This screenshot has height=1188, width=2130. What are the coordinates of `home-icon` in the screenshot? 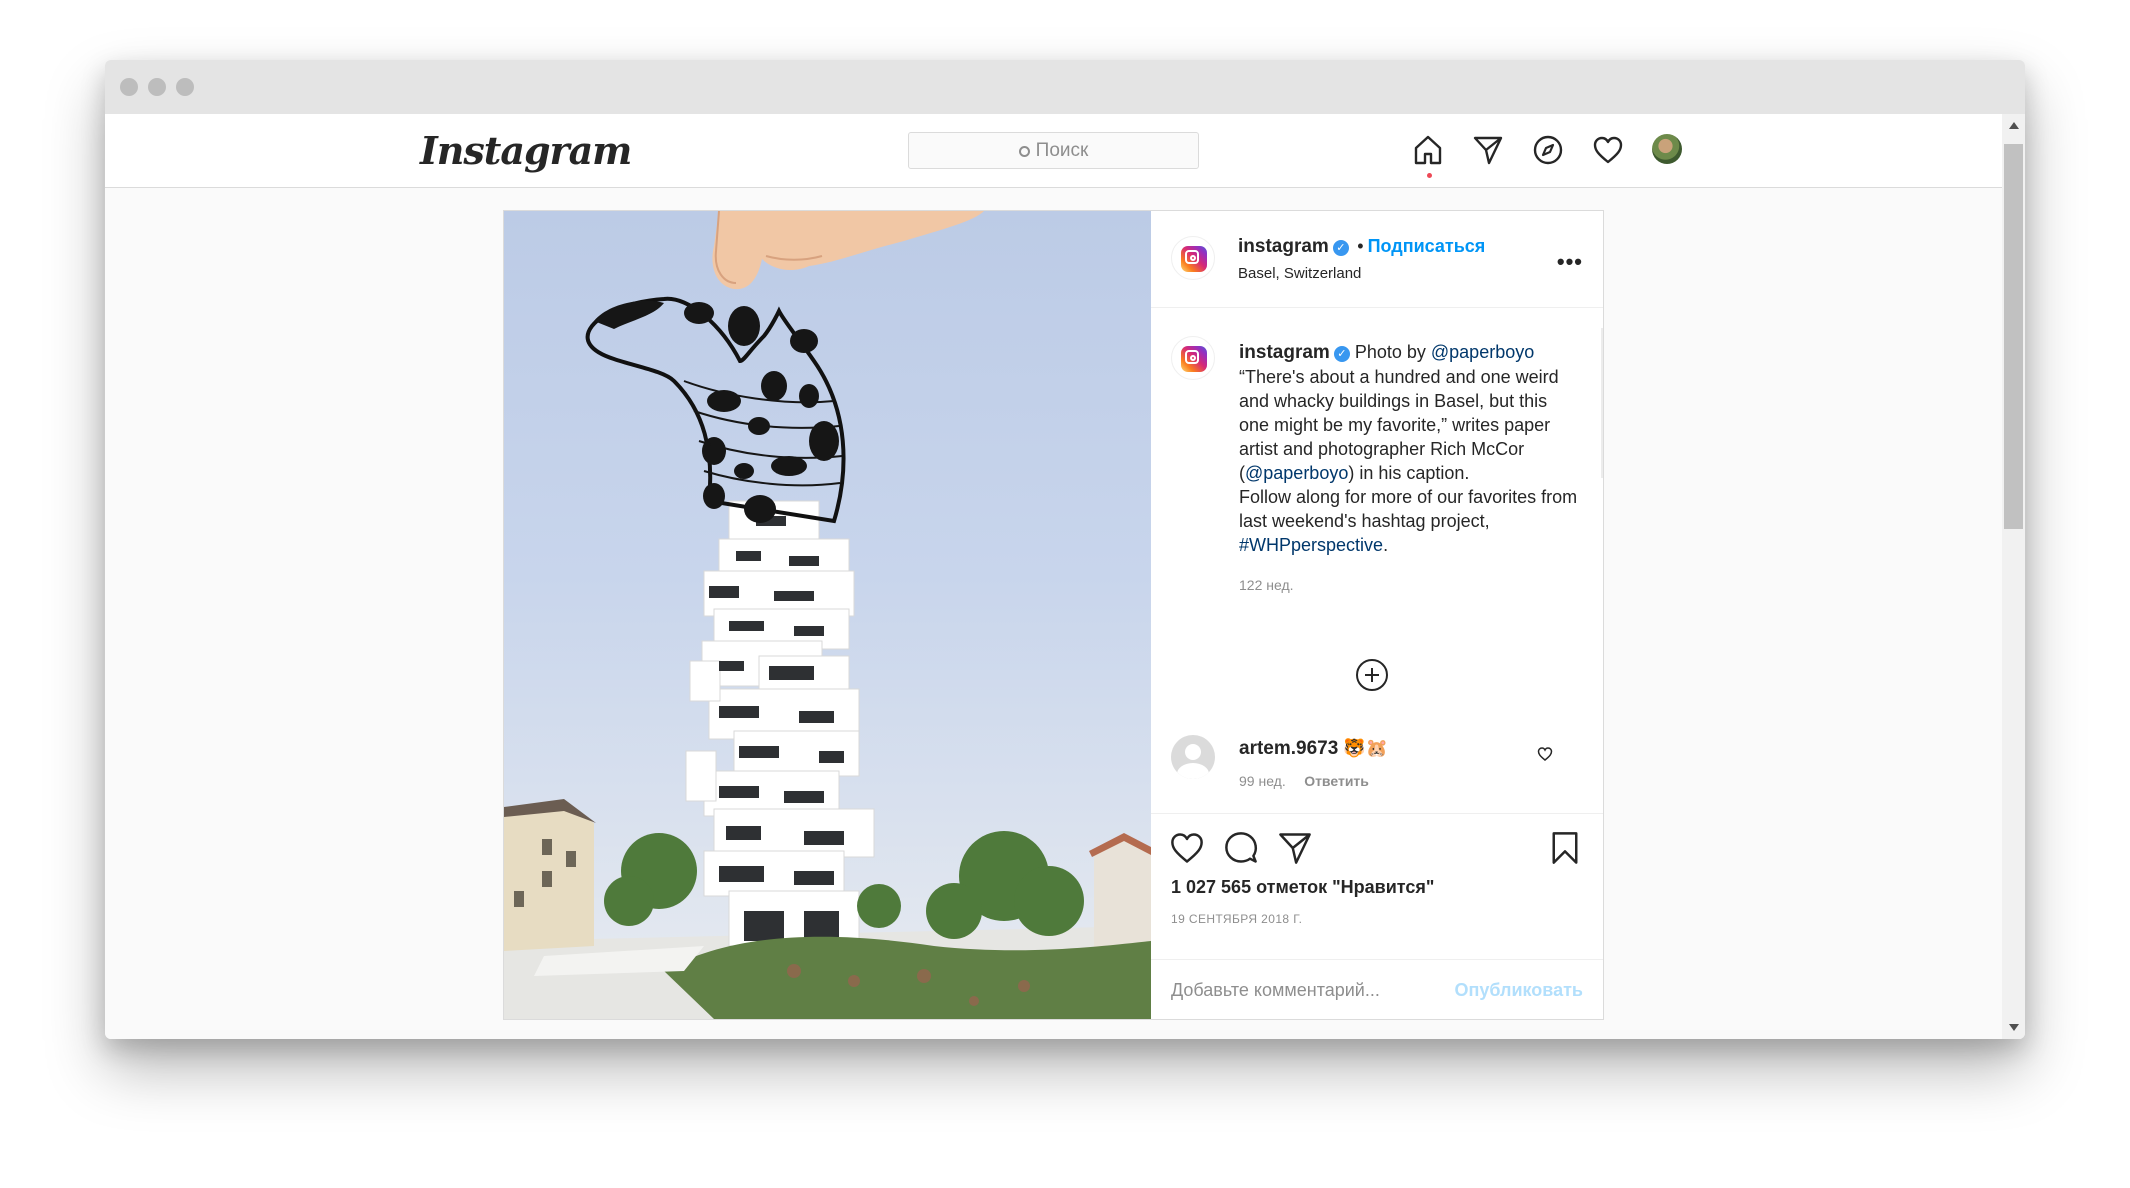 It's located at (1428, 150).